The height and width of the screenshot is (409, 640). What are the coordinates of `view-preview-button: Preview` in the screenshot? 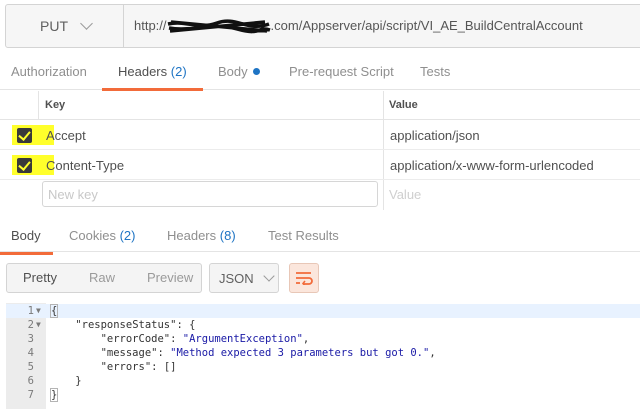 It's located at (170, 278).